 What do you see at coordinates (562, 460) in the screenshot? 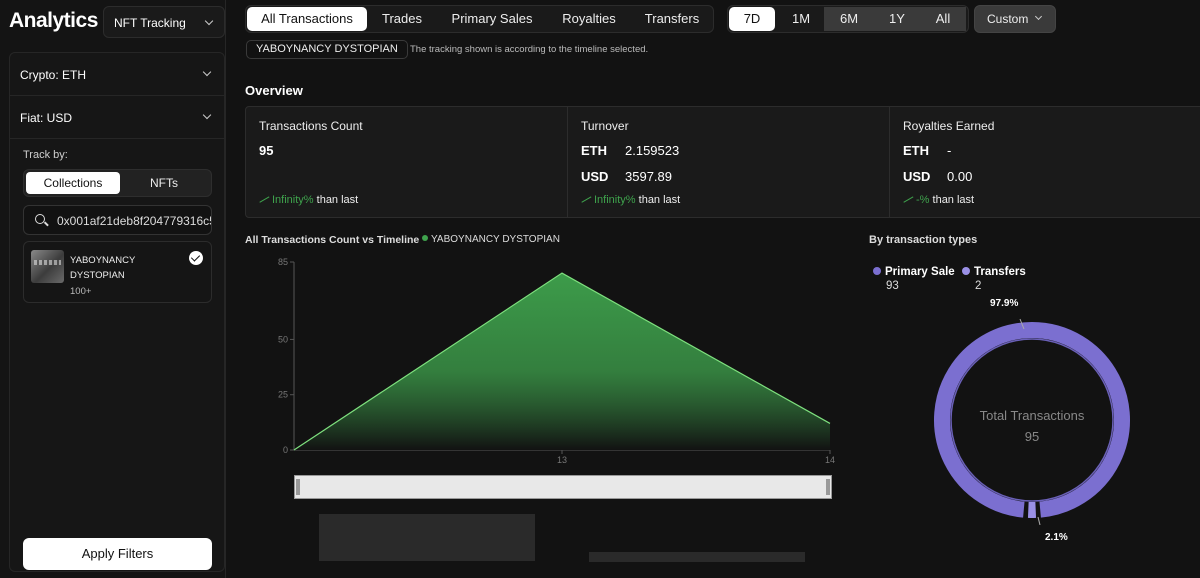
I see `x-tick-label: 13` at bounding box center [562, 460].